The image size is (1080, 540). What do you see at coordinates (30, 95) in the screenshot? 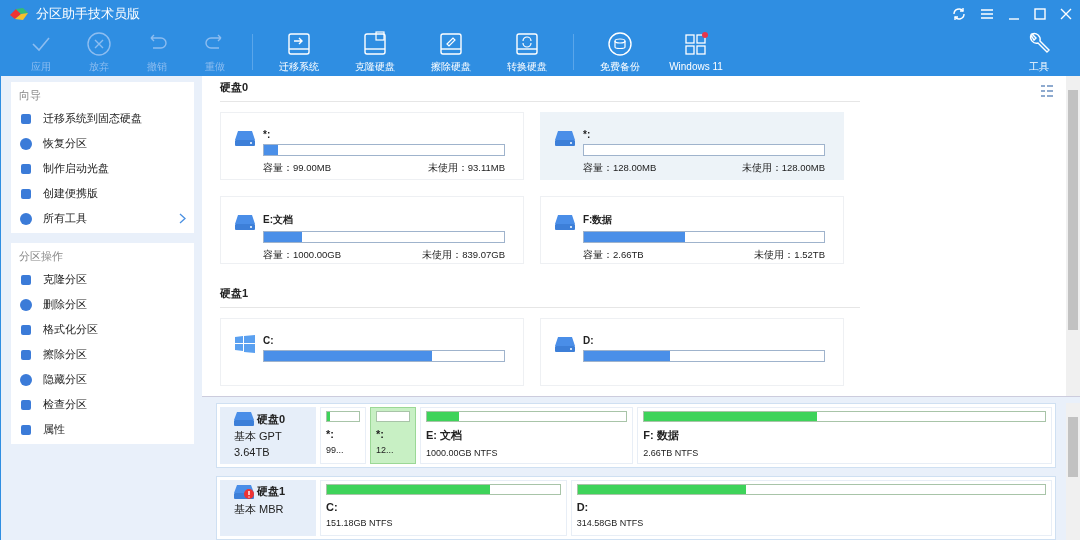
I see `section-title: 向导` at bounding box center [30, 95].